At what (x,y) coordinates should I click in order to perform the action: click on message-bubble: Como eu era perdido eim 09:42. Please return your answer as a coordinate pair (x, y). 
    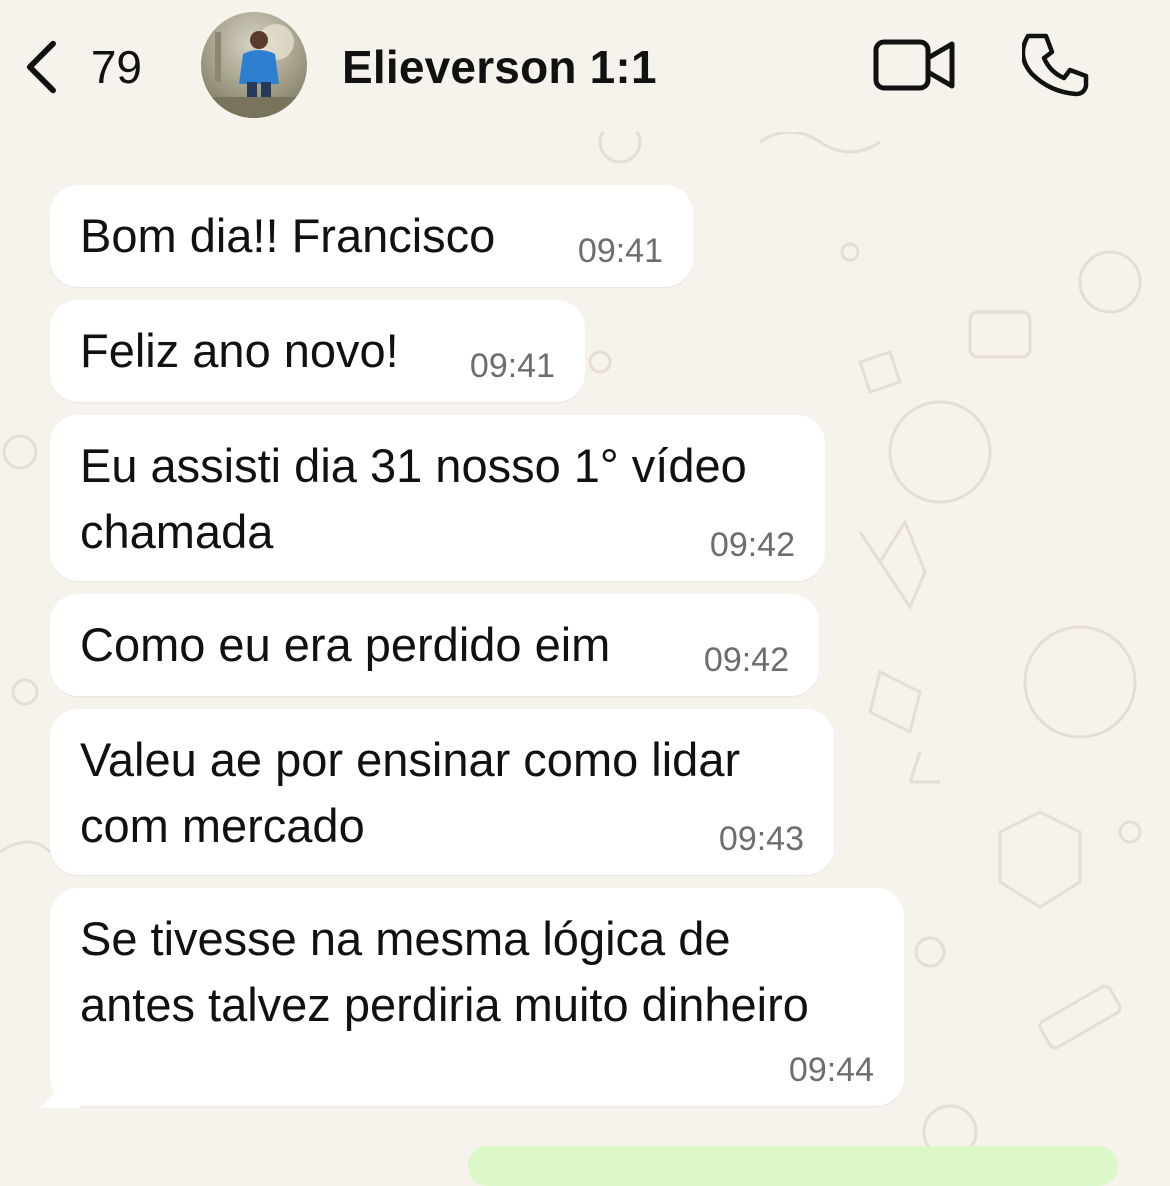
    Looking at the image, I should click on (434, 645).